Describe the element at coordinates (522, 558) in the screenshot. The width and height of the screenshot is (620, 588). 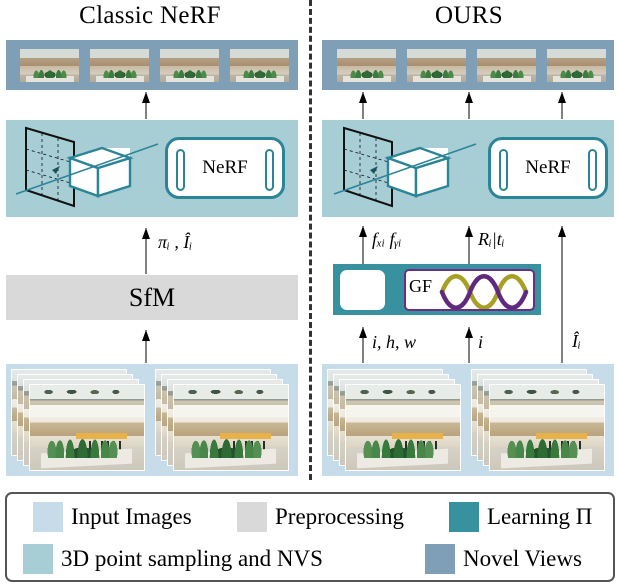
I see `legend-label-novel-views: Novel Views` at that location.